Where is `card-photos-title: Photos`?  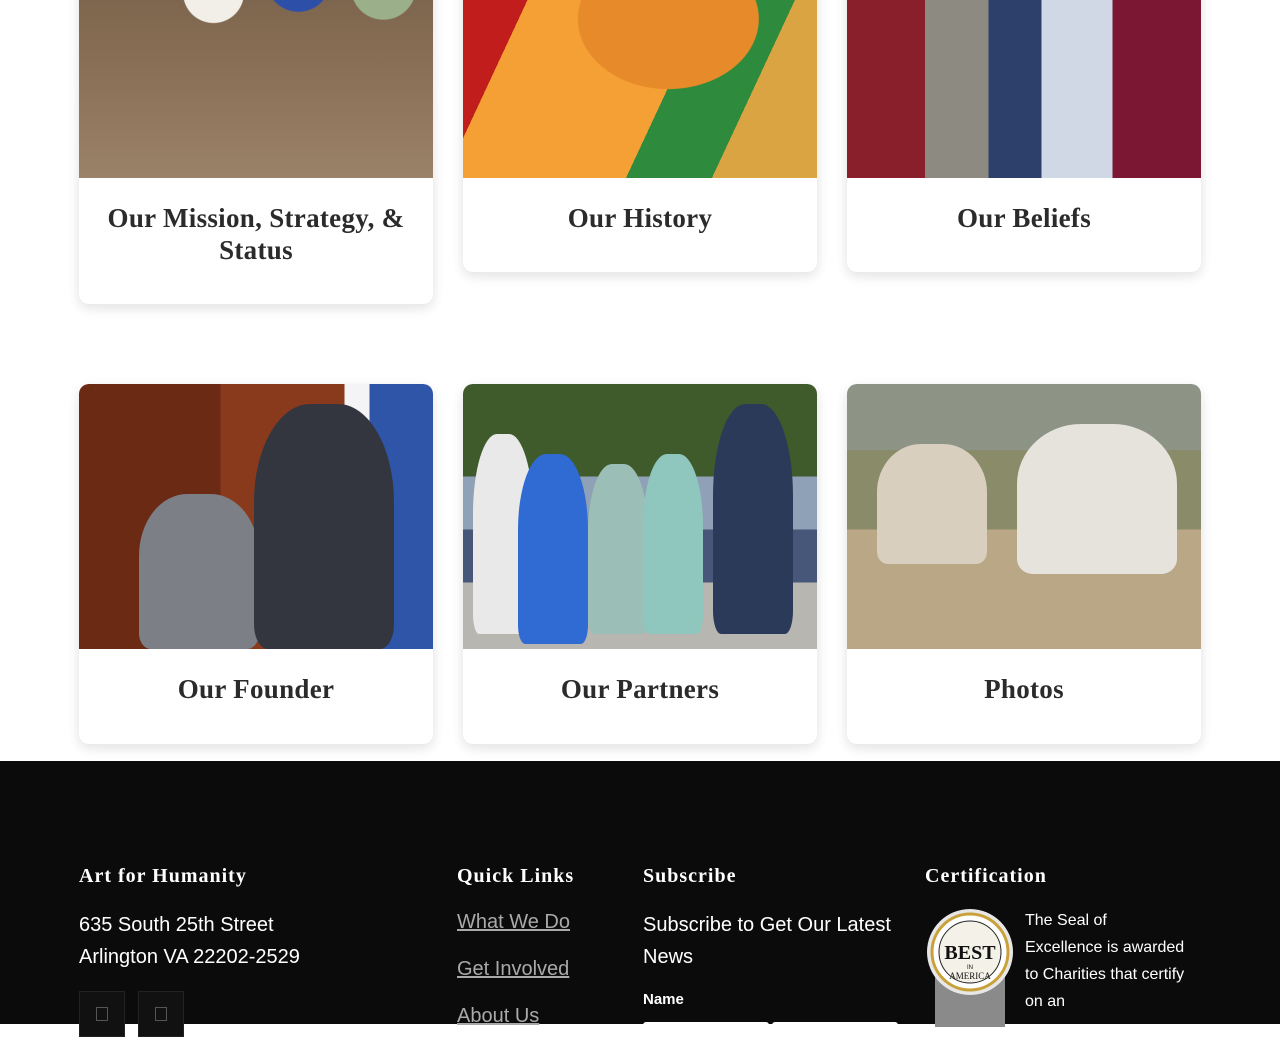 card-photos-title: Photos is located at coordinates (1024, 677).